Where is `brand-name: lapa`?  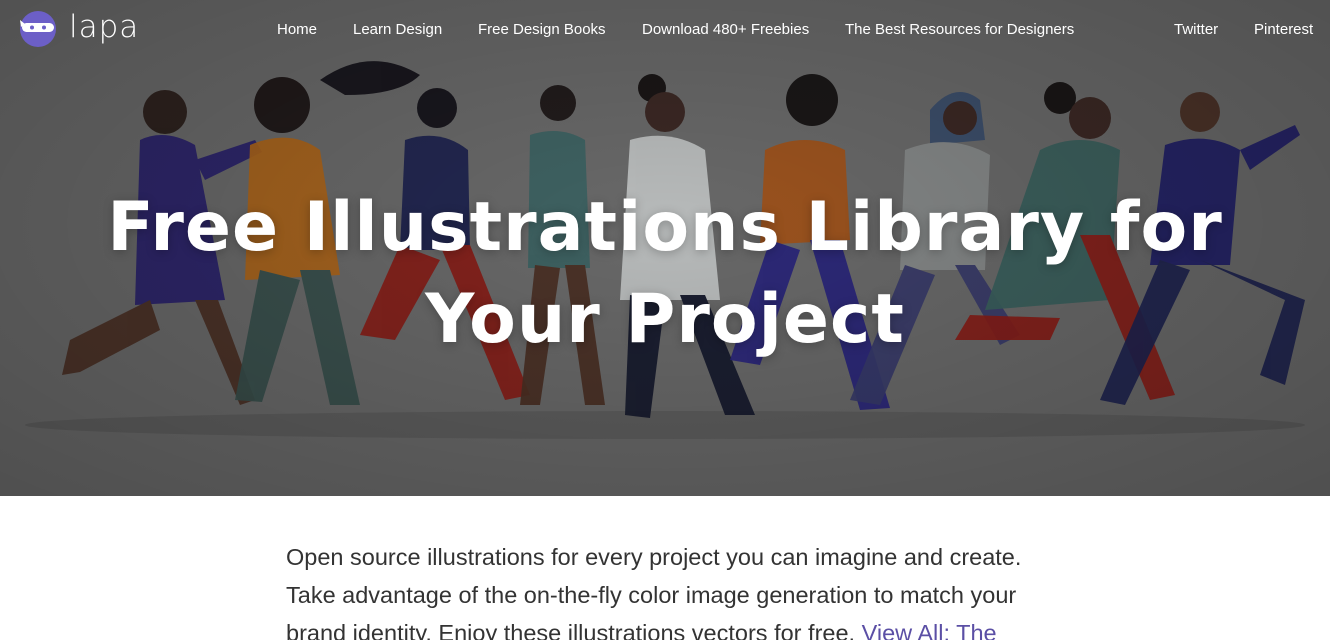
brand-name: lapa is located at coordinates (104, 27).